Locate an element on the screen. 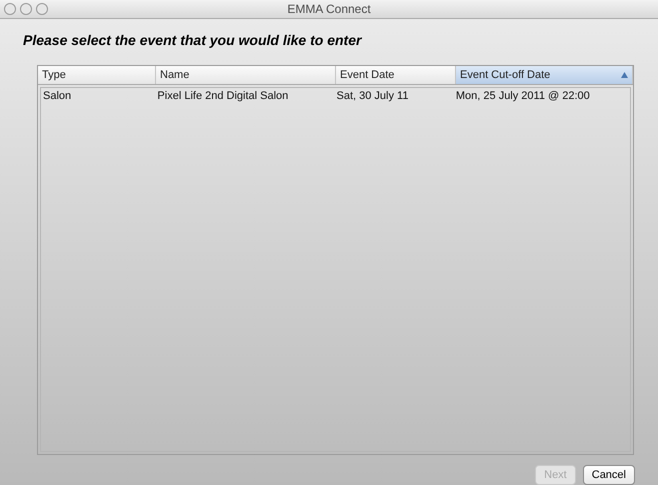  minimize-icon is located at coordinates (26, 9).